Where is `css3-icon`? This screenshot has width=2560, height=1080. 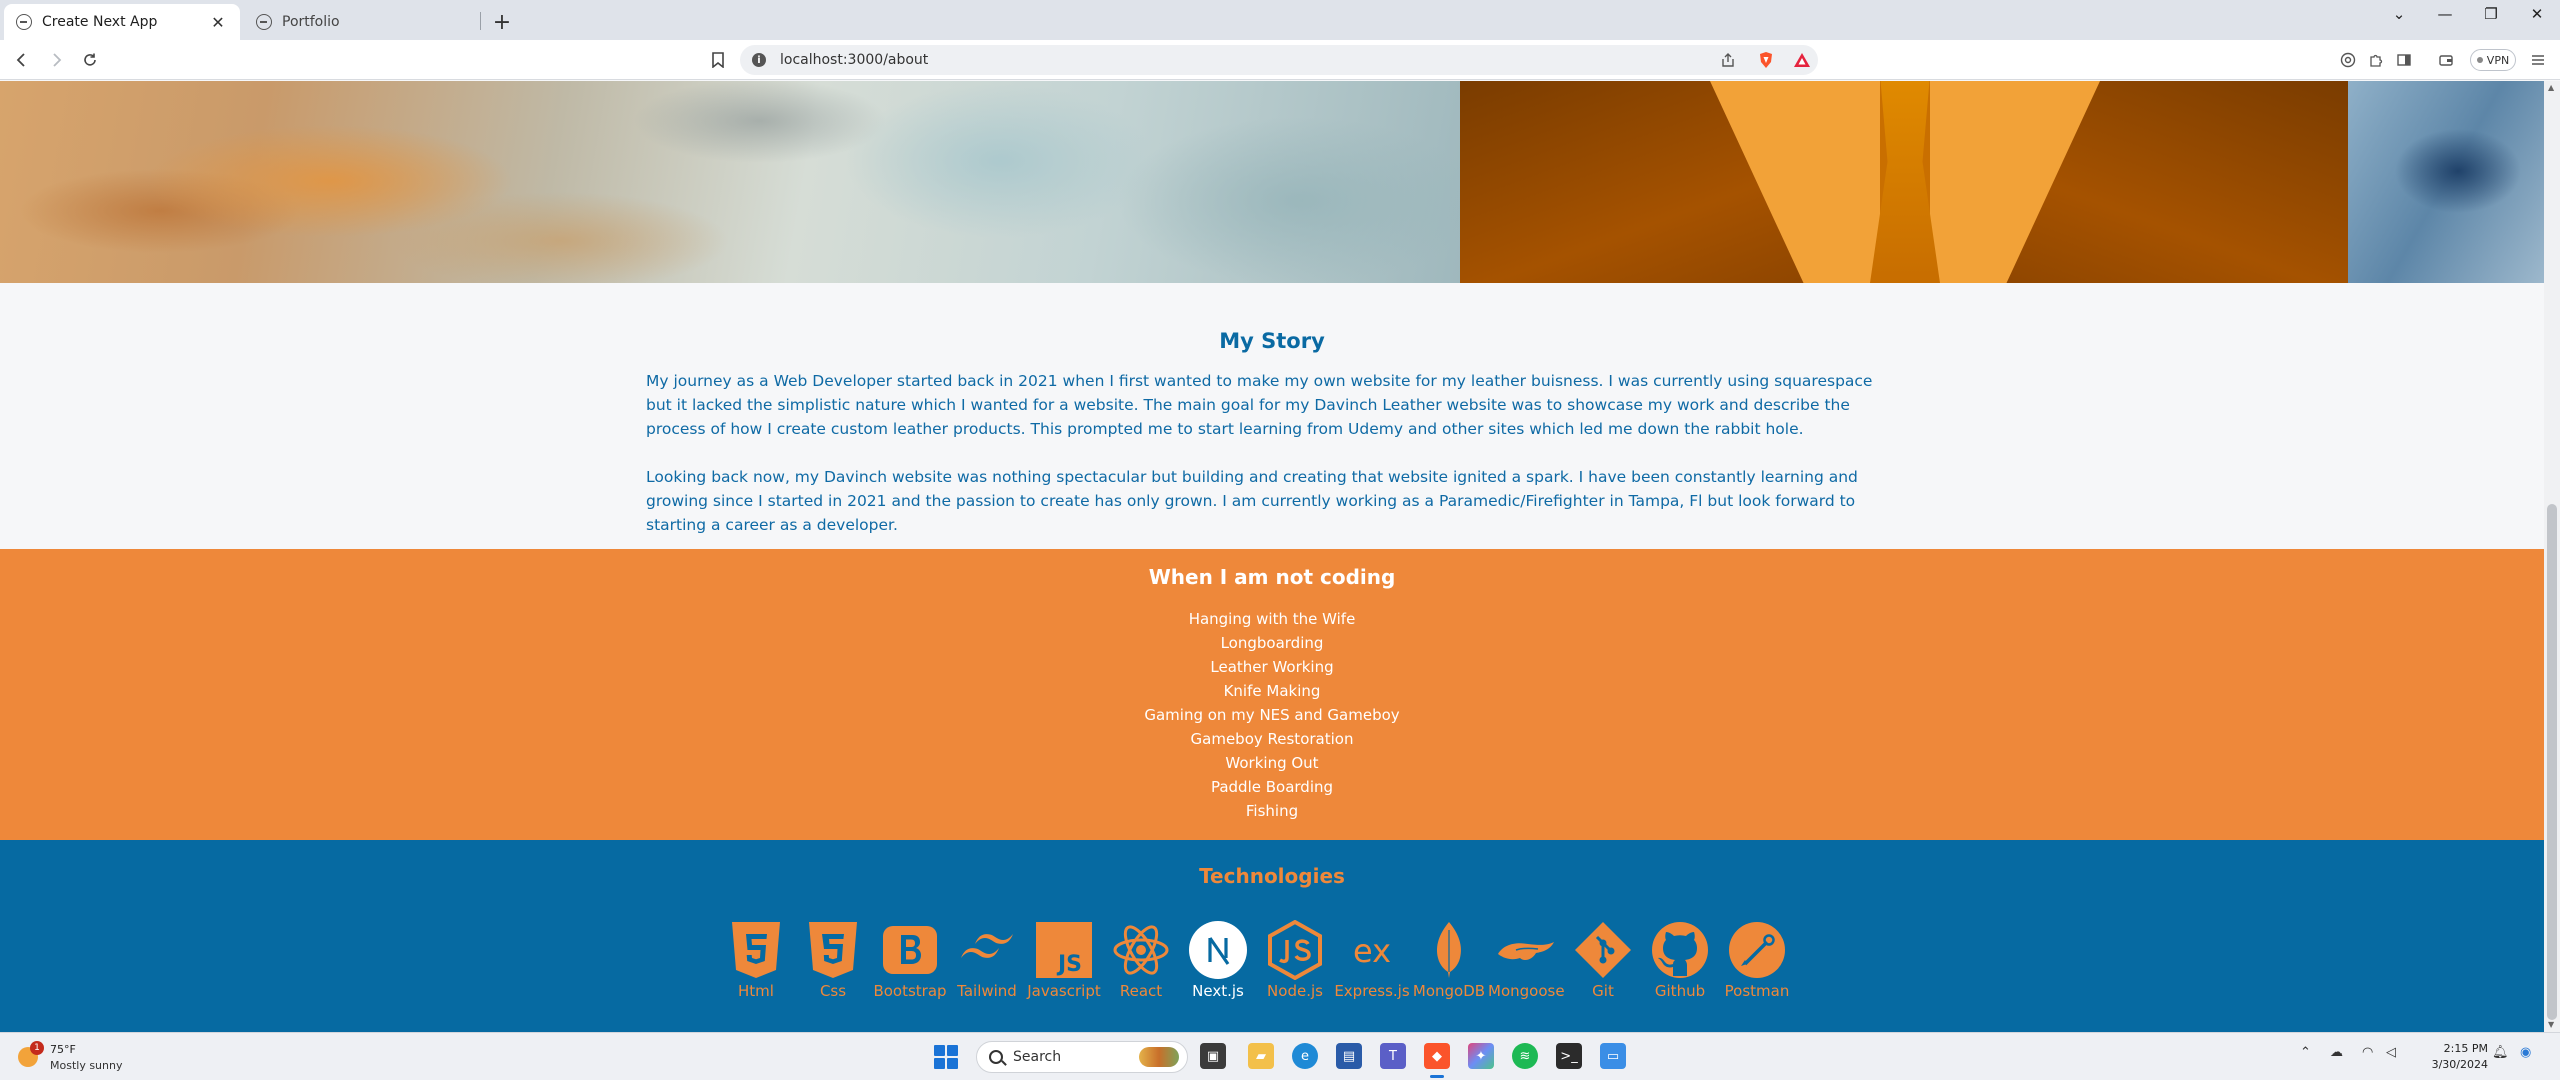
css3-icon is located at coordinates (833, 950).